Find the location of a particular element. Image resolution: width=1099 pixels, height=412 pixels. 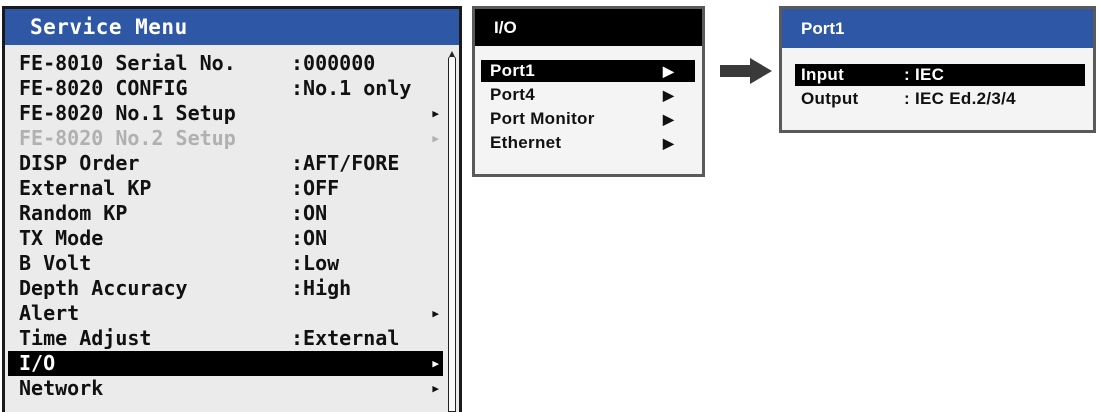

menu-item-value: : IEC is located at coordinates (924, 74).